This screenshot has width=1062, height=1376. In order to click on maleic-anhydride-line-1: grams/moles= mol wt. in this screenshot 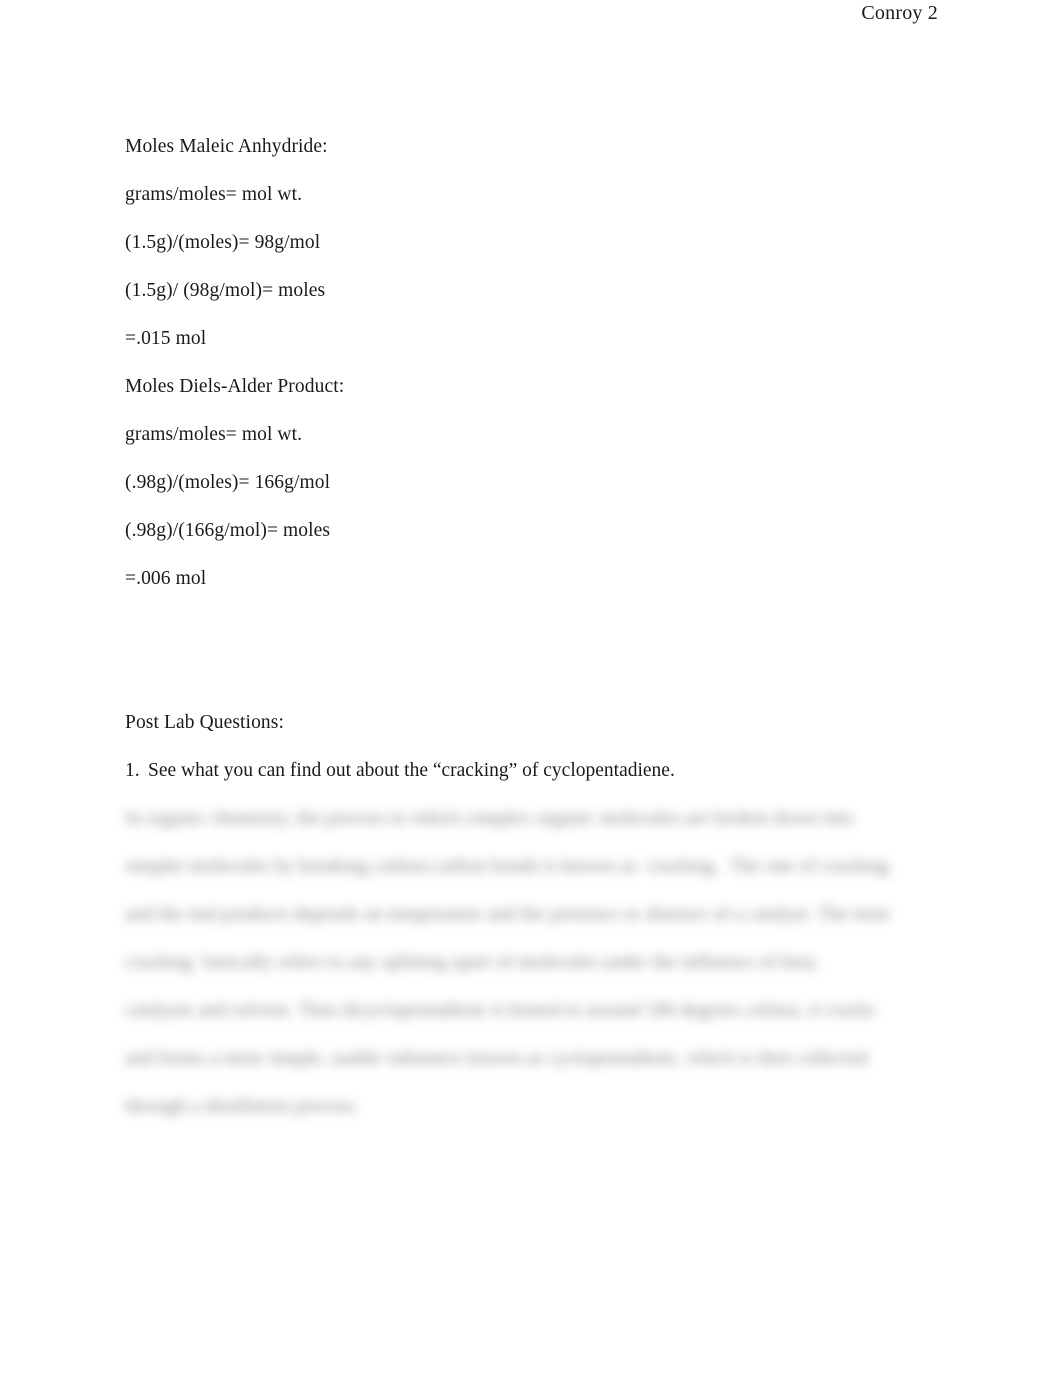, I will do `click(214, 194)`.